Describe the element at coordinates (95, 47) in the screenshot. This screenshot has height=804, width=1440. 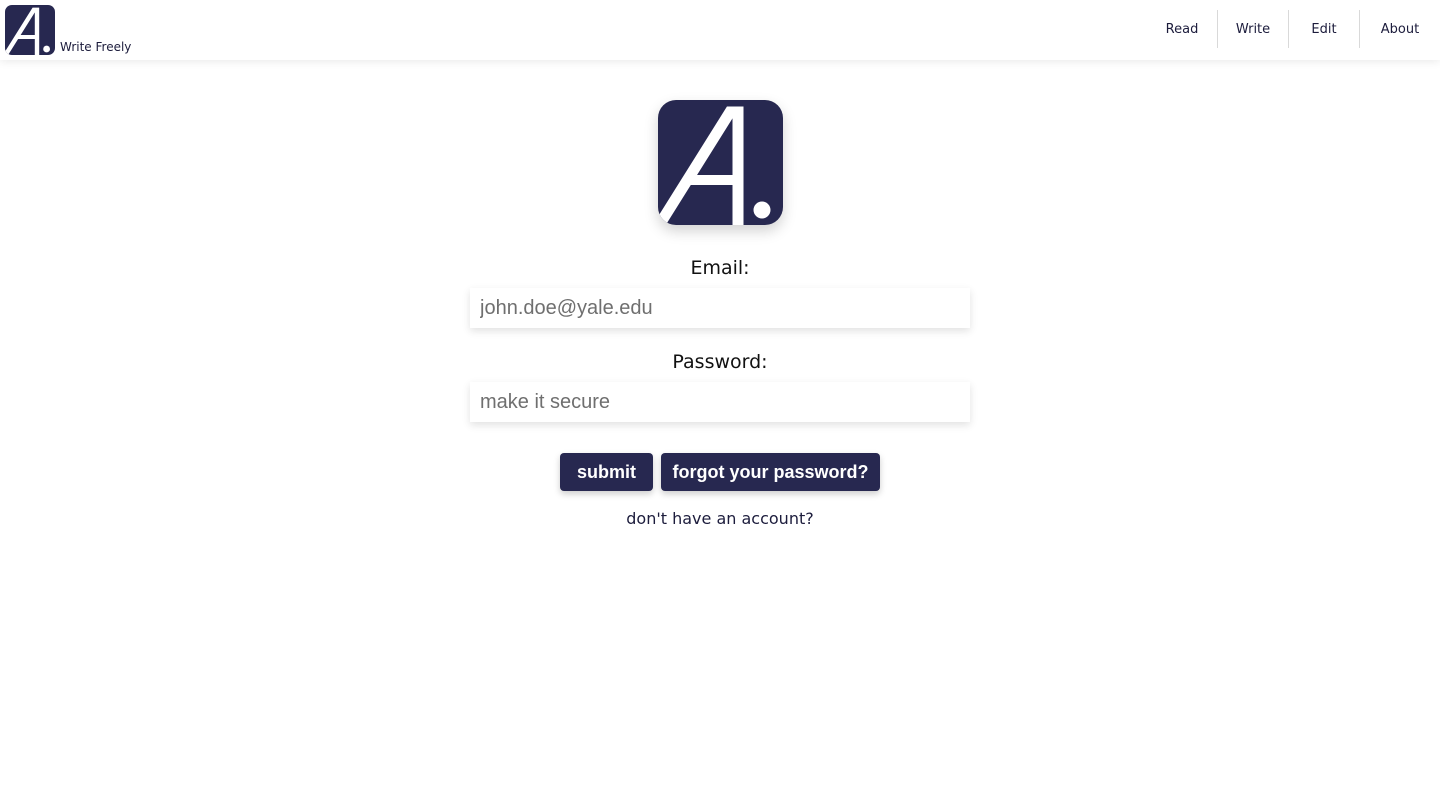
I see `brand-name: Write Freely` at that location.